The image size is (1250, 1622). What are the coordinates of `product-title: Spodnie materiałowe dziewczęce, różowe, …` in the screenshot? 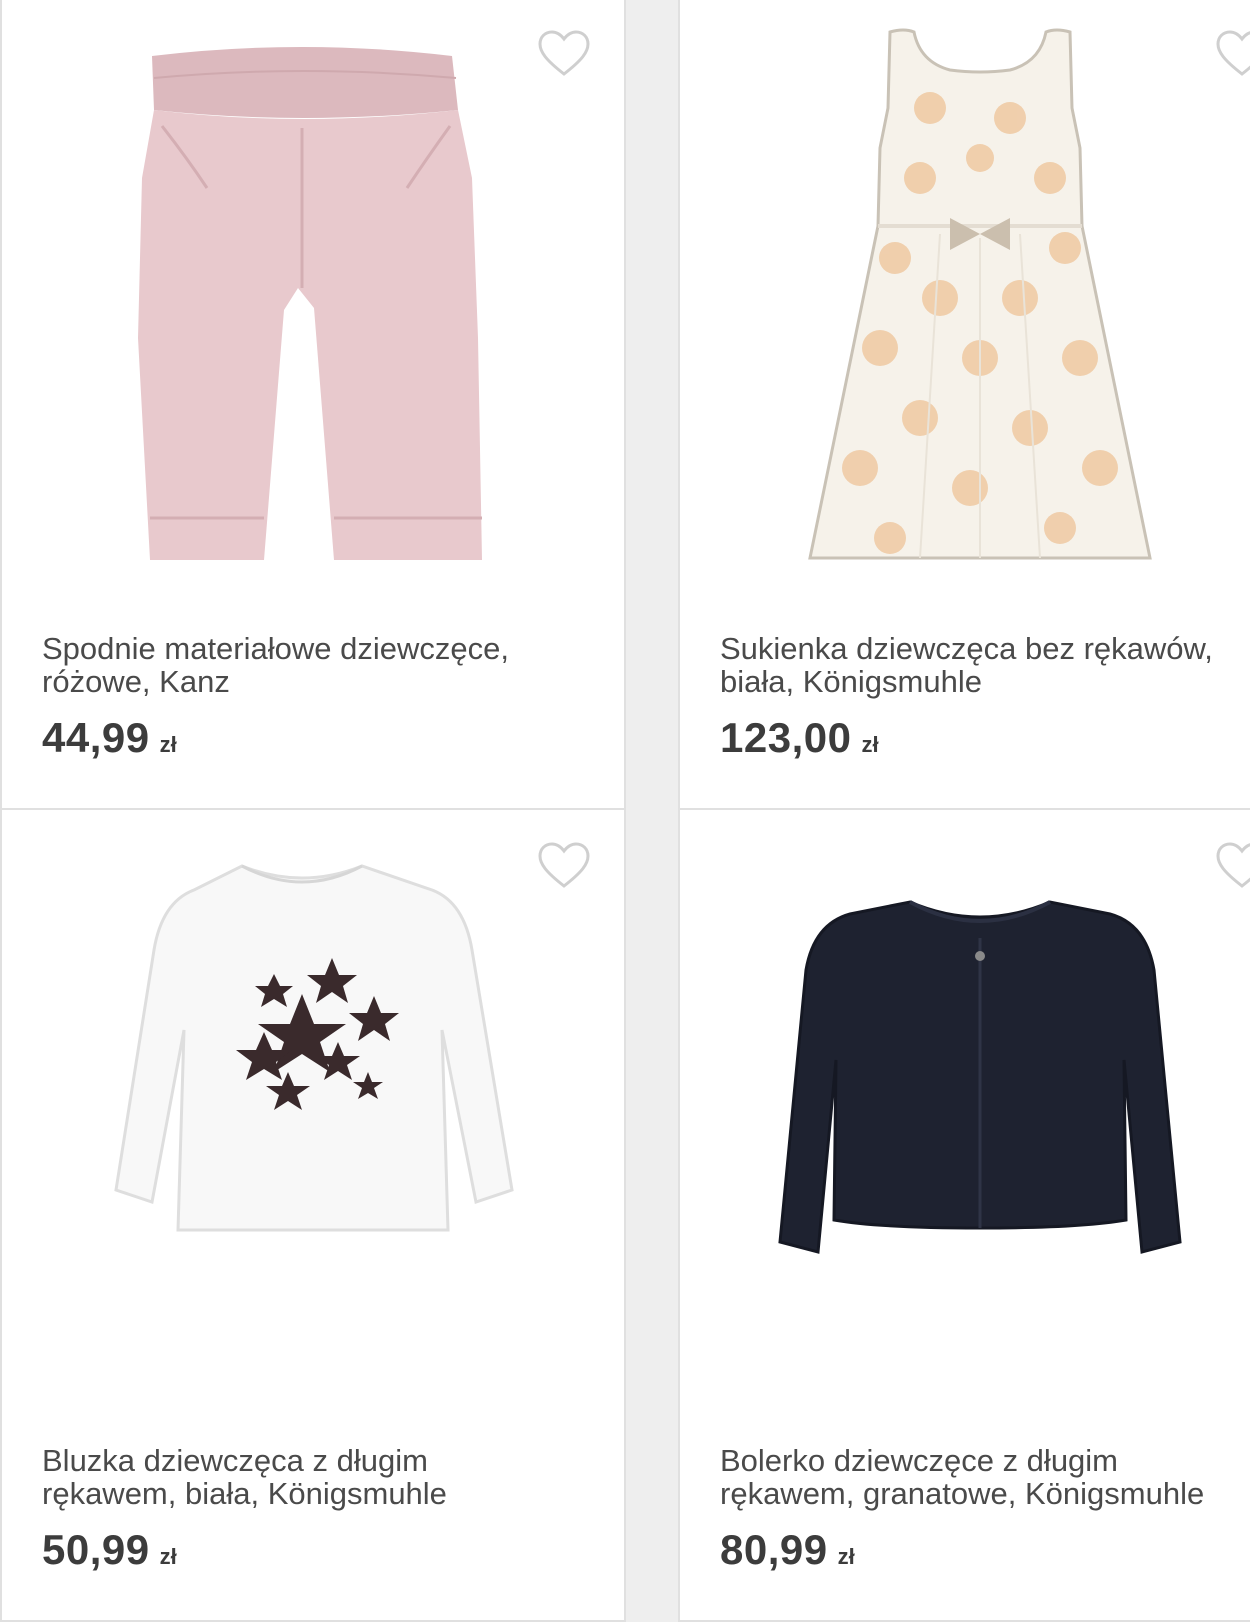 It's located at (333, 665).